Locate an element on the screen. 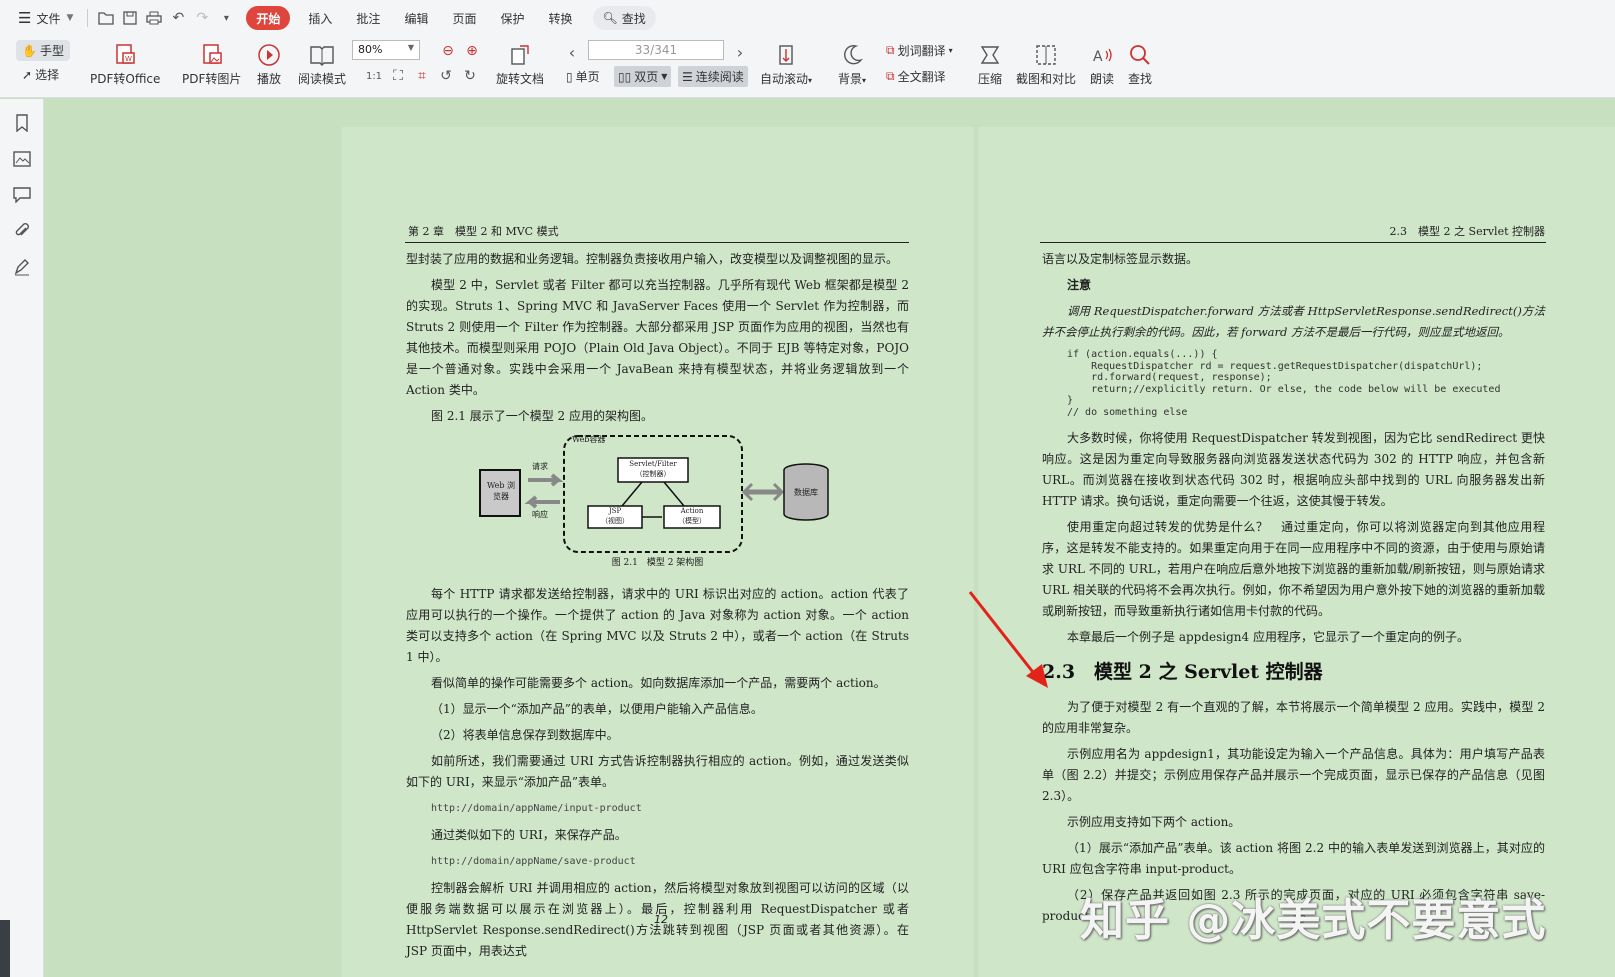 The height and width of the screenshot is (977, 1615). thumbnail-icon is located at coordinates (22, 159).